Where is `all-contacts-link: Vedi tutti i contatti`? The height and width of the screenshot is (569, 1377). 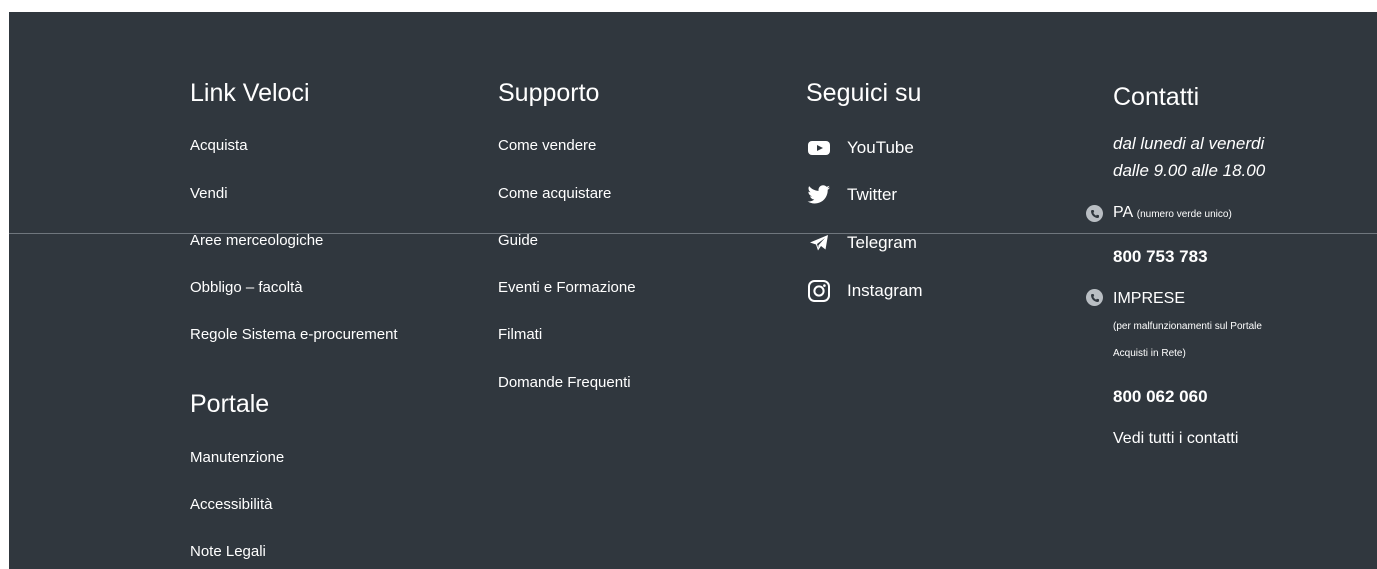 all-contacts-link: Vedi tutti i contatti is located at coordinates (1175, 439).